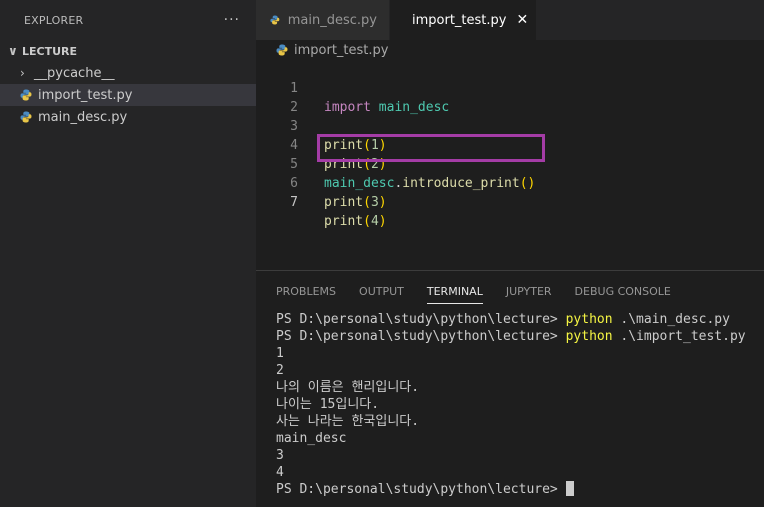  What do you see at coordinates (13, 51) in the screenshot?
I see `chevron-down-icon: ∨` at bounding box center [13, 51].